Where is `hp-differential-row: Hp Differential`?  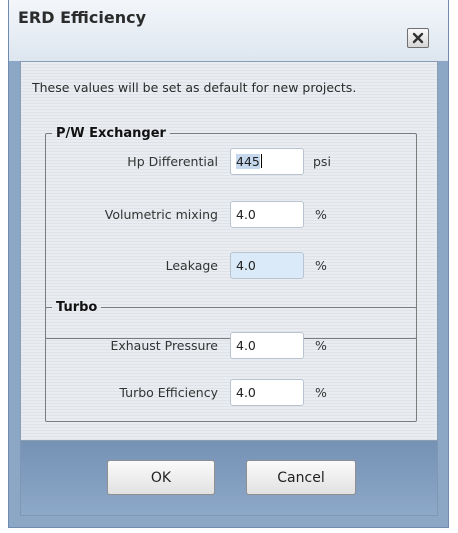
hp-differential-row: Hp Differential is located at coordinates (119, 162).